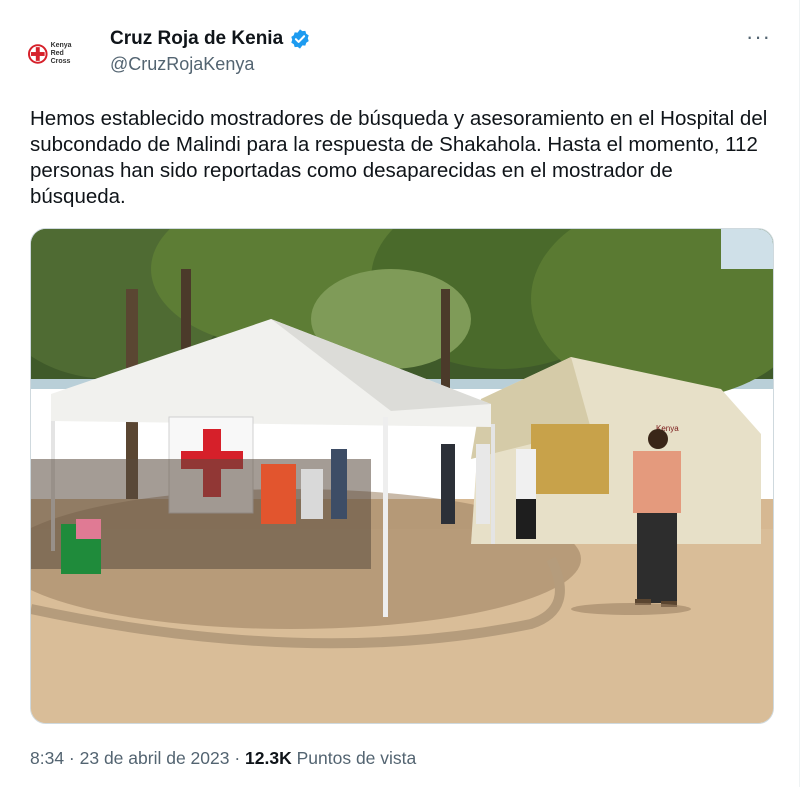 This screenshot has width=800, height=787. Describe the element at coordinates (38, 54) in the screenshot. I see `red-cross-logo-icon` at that location.